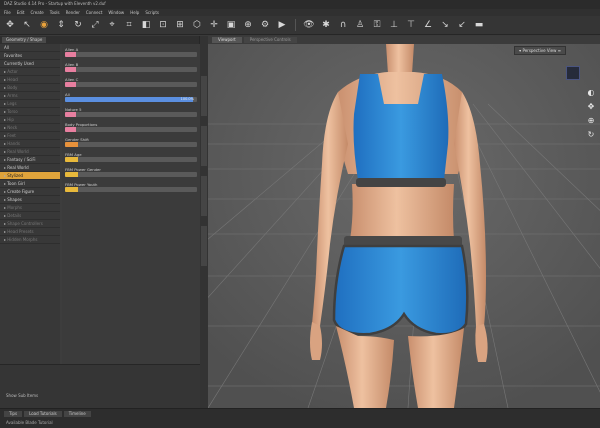 This screenshot has width=600, height=428. I want to click on tab-viewport: Viewport, so click(227, 40).